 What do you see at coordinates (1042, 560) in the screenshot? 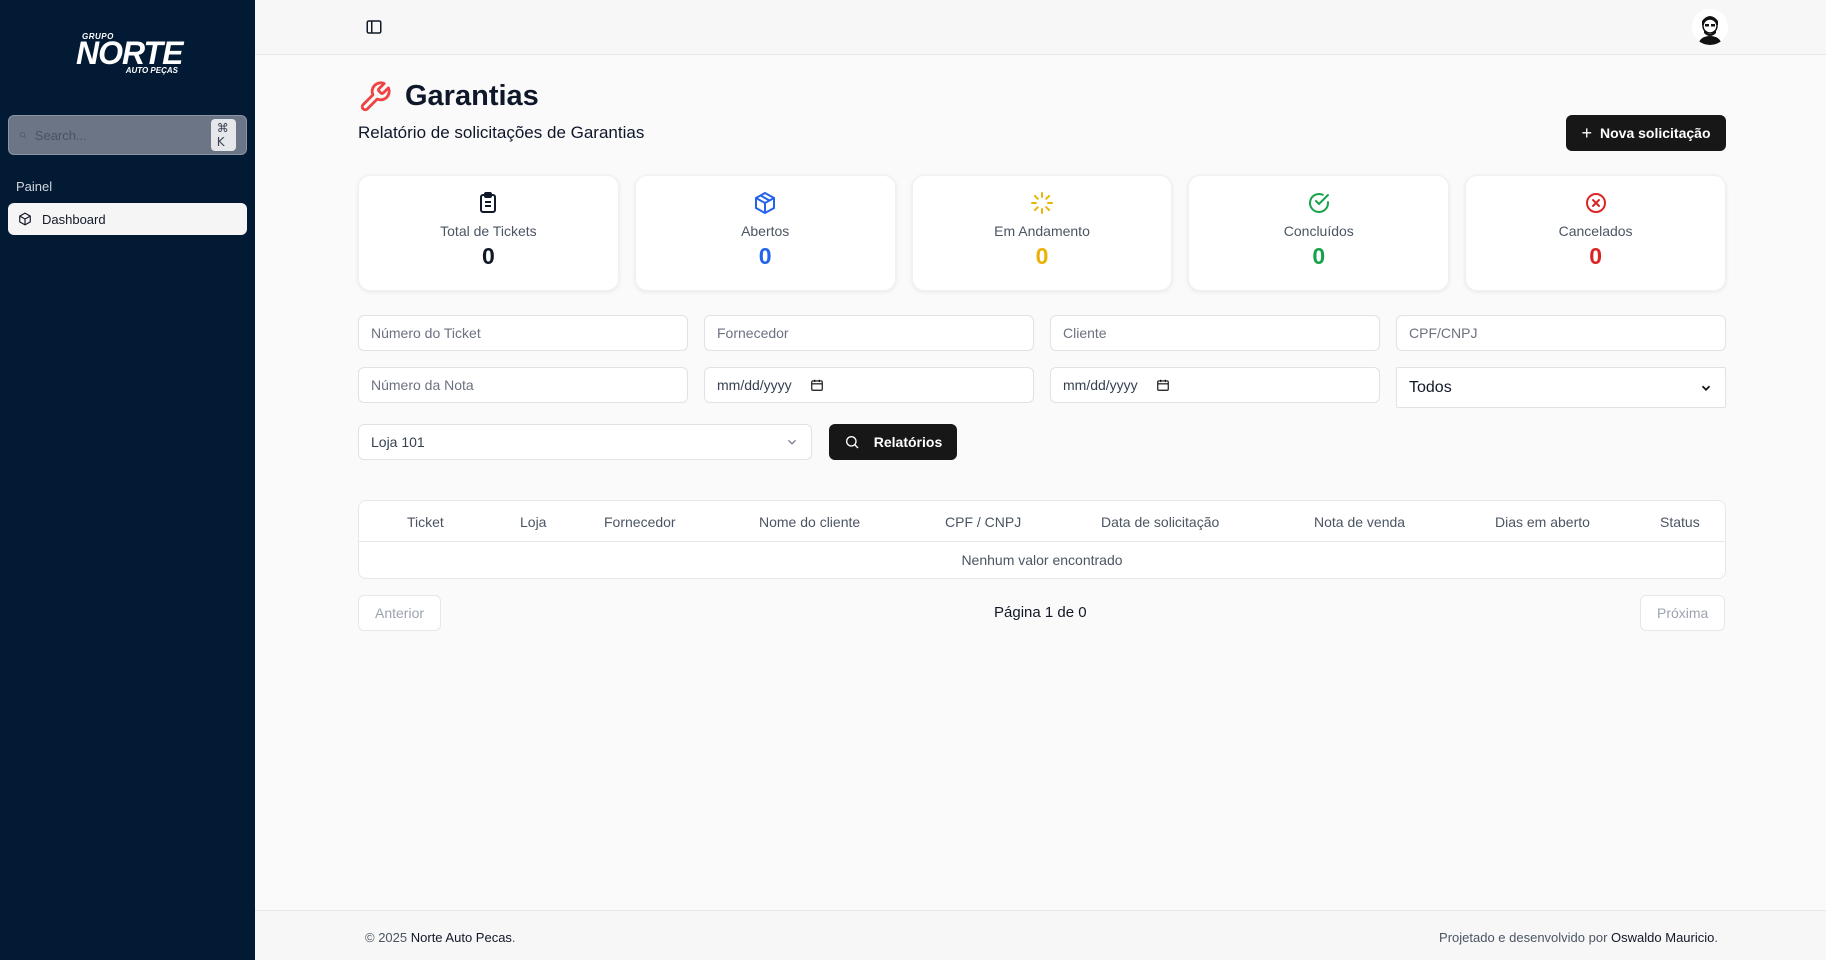
I see `table-empty-message: Nenhum valor encontrado` at bounding box center [1042, 560].